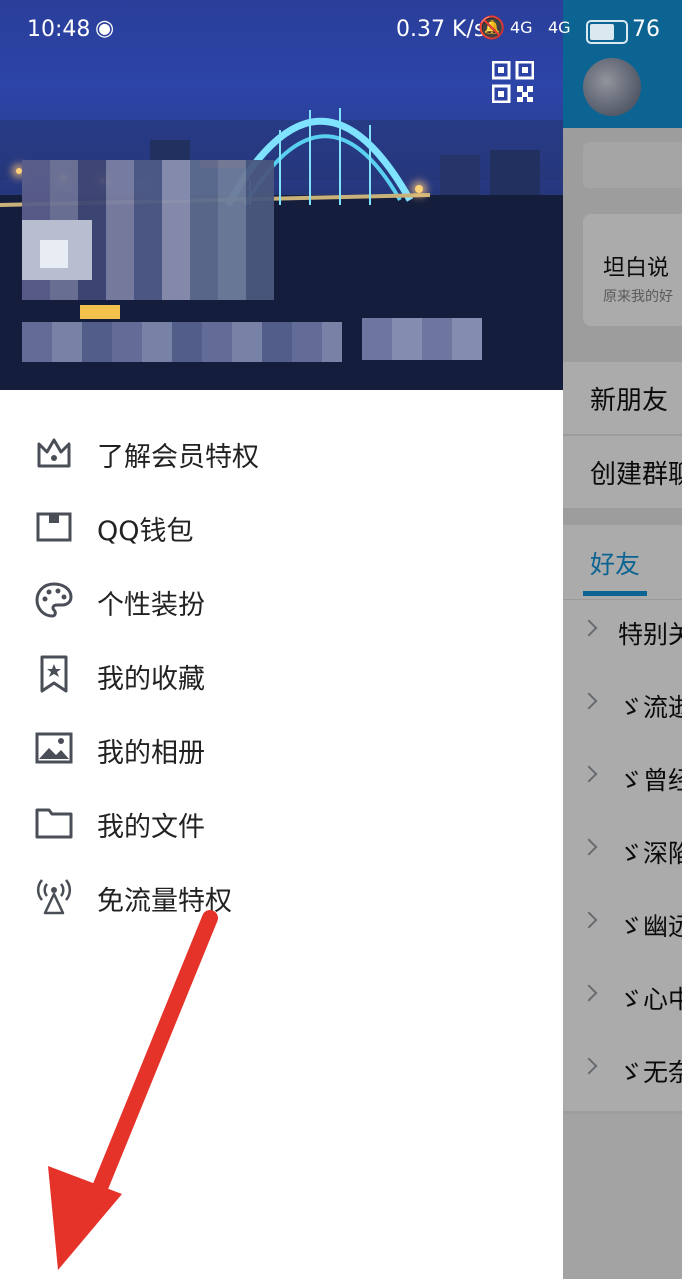 This screenshot has width=682, height=1279. Describe the element at coordinates (54, 823) in the screenshot. I see `folder-icon` at that location.